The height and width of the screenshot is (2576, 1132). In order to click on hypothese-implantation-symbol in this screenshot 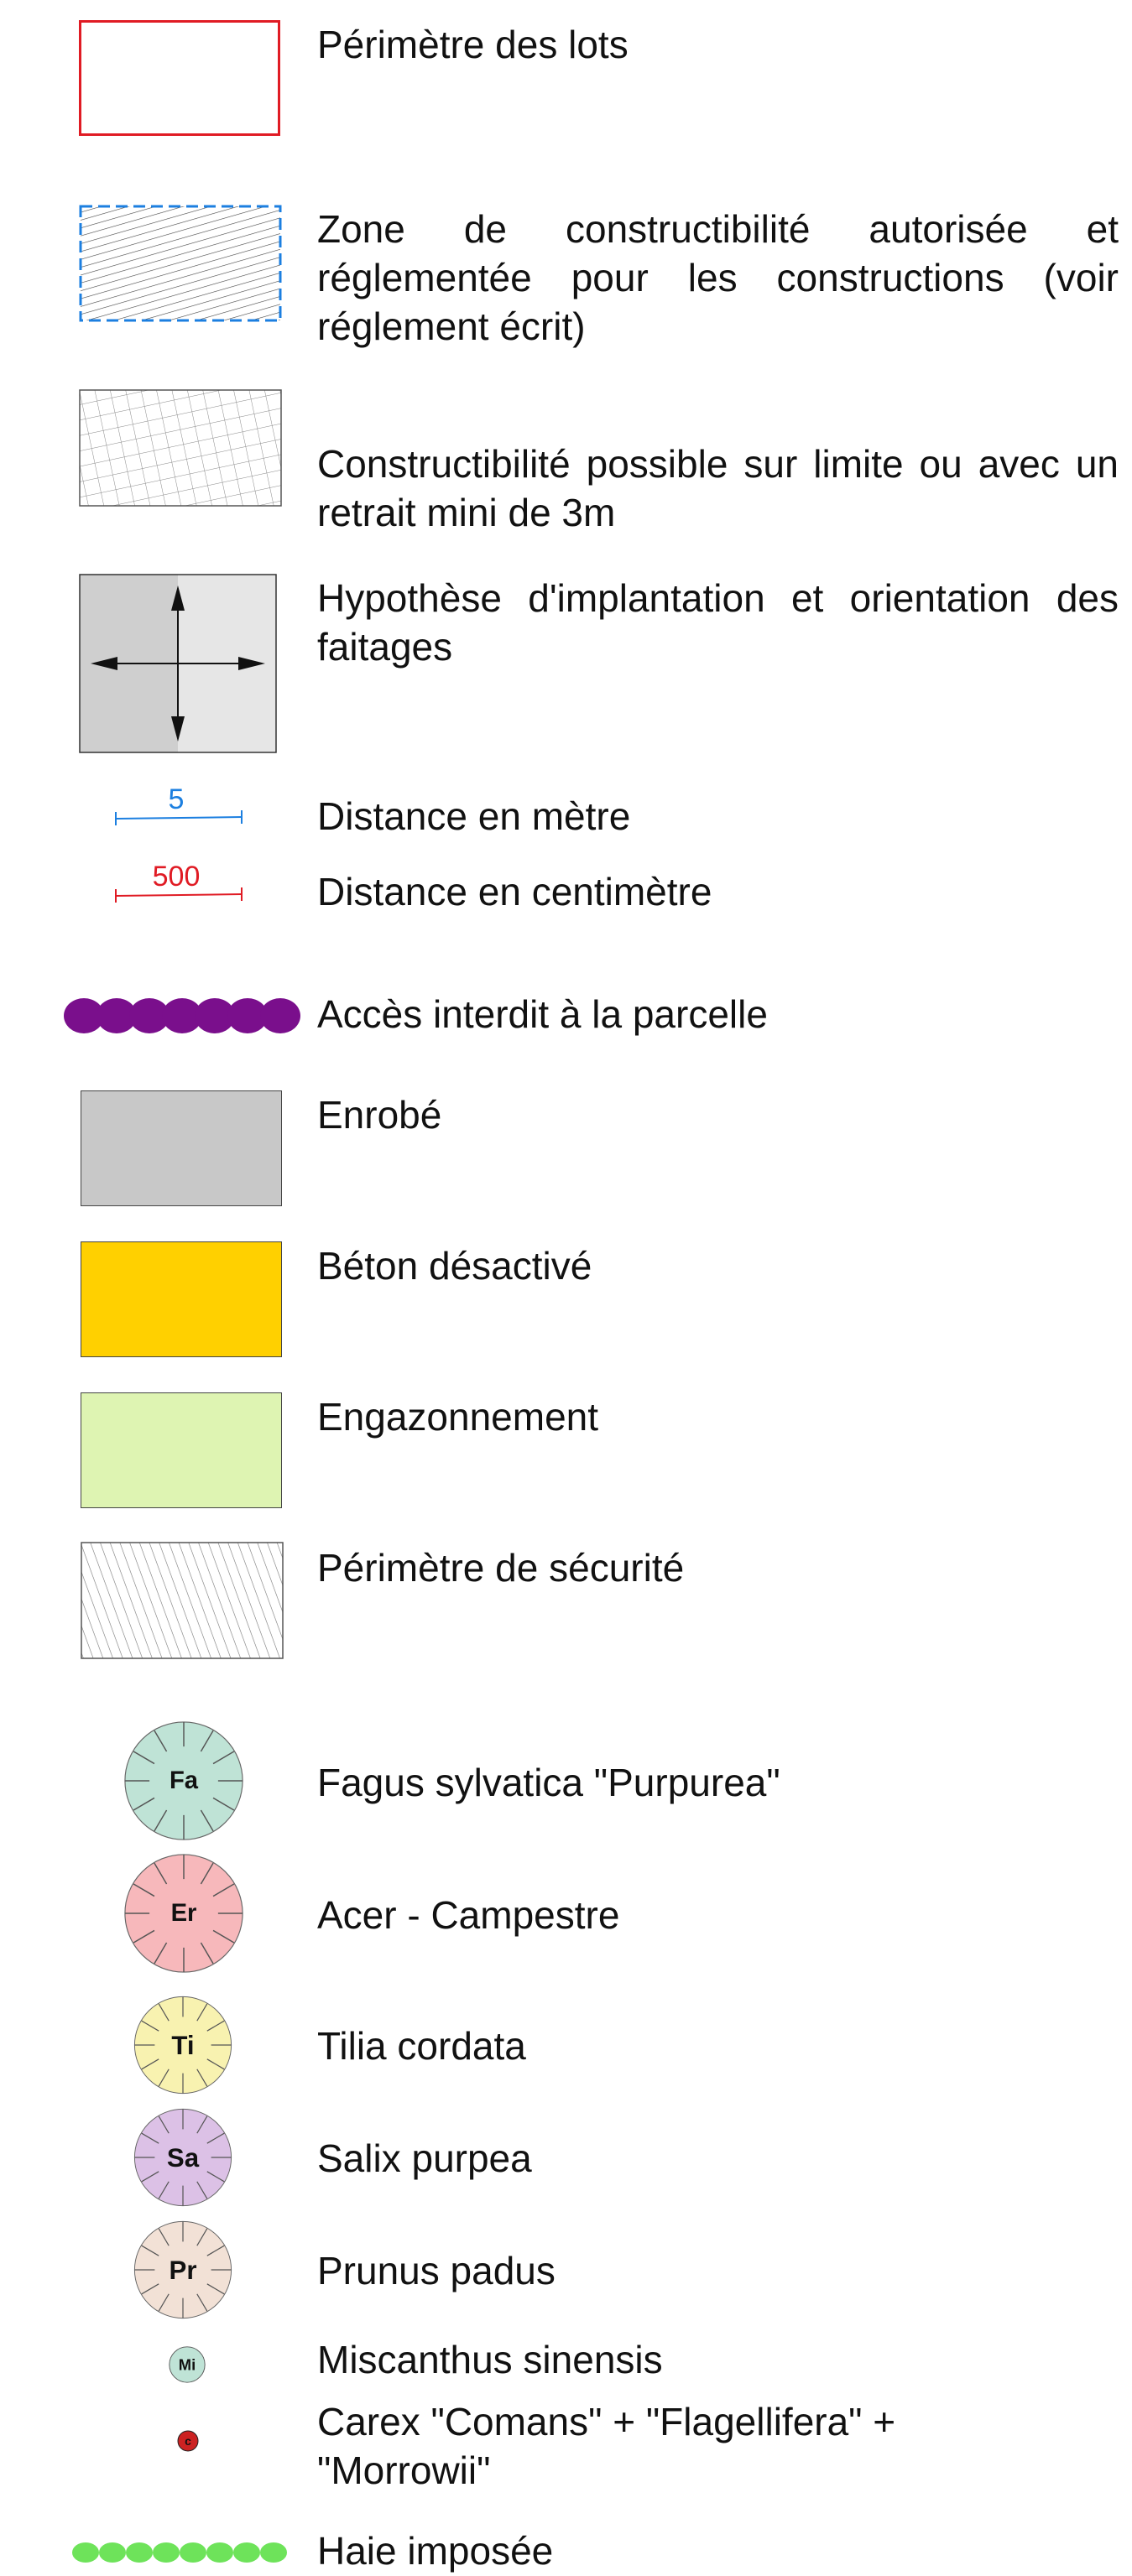, I will do `click(178, 663)`.